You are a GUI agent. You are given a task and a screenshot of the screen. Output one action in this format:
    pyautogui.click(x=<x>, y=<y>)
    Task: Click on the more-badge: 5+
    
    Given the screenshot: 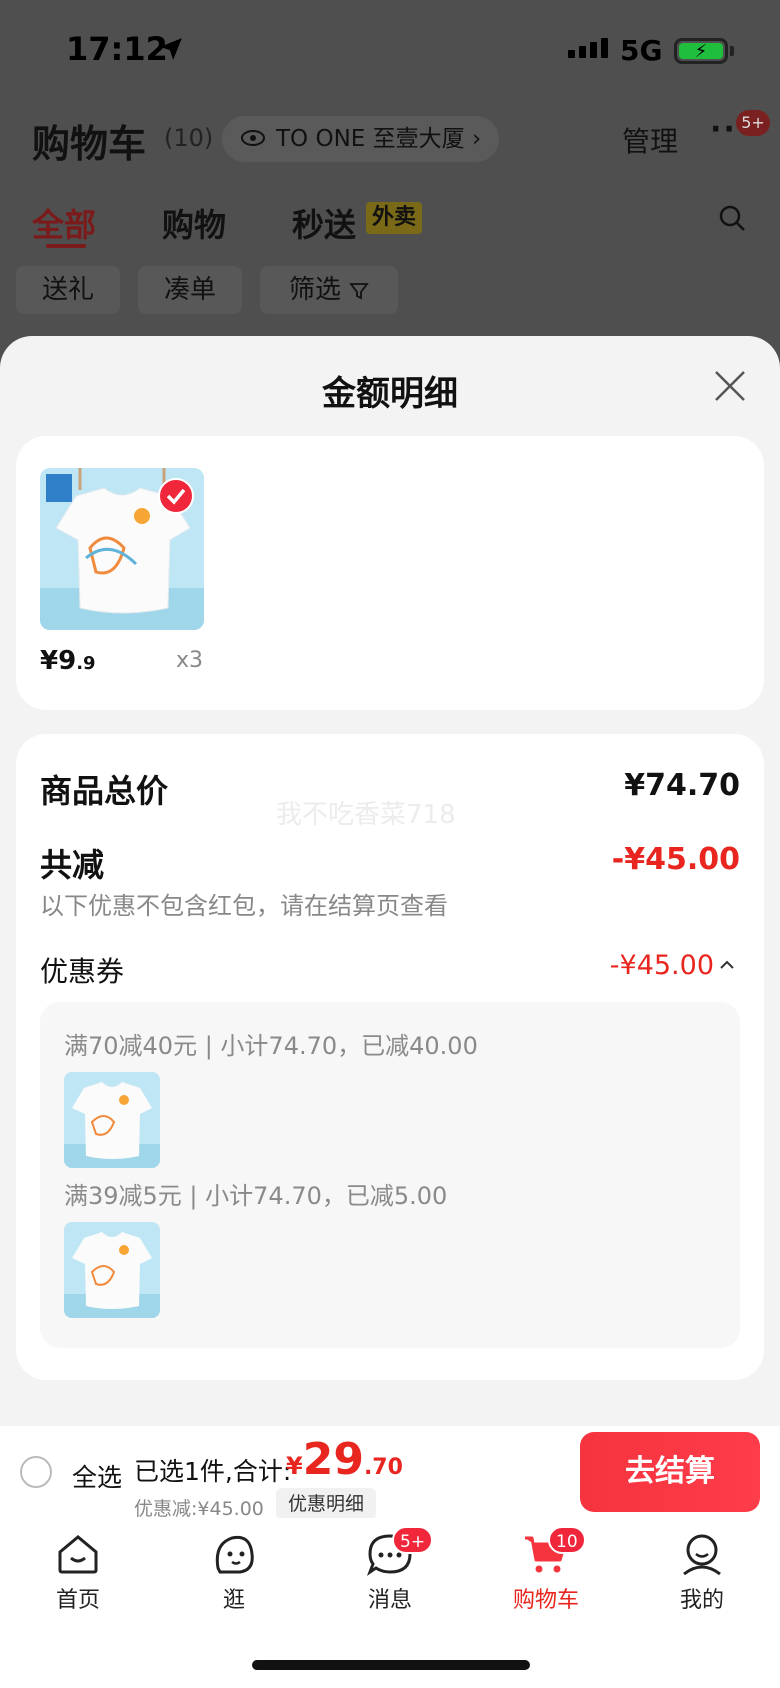 What is the action you would take?
    pyautogui.click(x=753, y=123)
    